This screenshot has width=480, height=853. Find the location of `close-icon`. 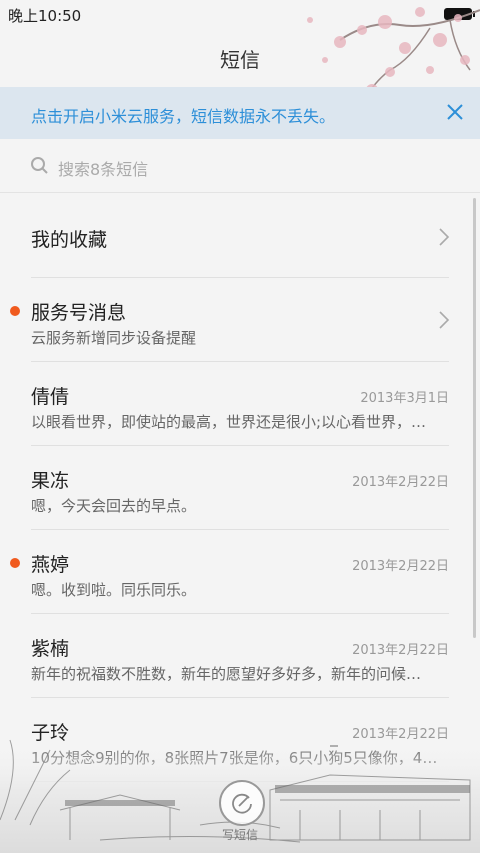

close-icon is located at coordinates (455, 112).